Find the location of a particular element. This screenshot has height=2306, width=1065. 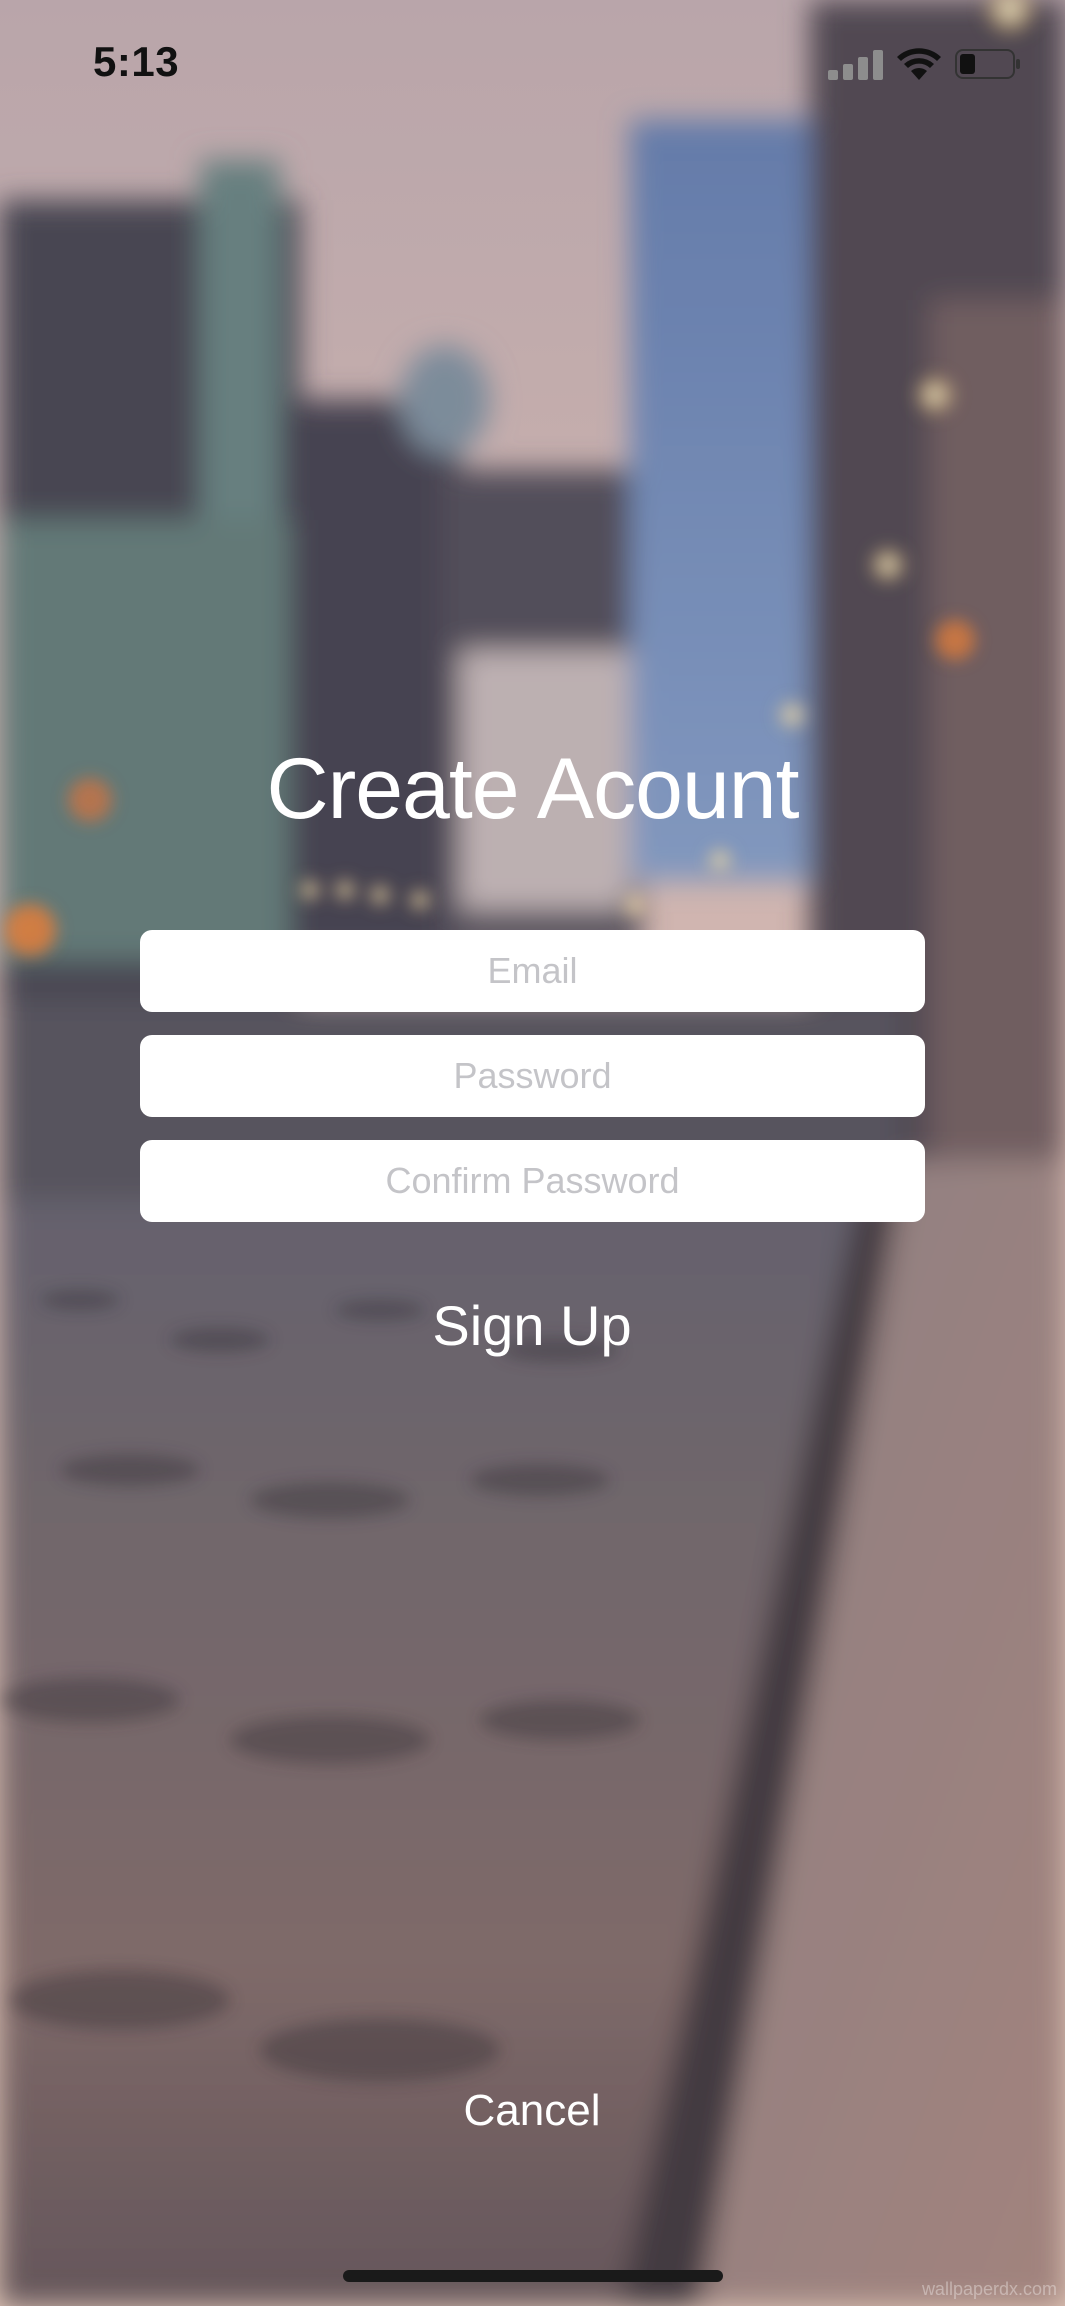

password-field is located at coordinates (532, 1076).